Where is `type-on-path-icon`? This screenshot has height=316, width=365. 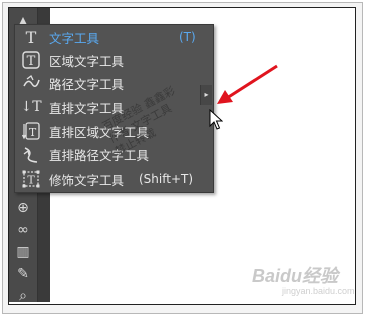 type-on-path-icon is located at coordinates (31, 83).